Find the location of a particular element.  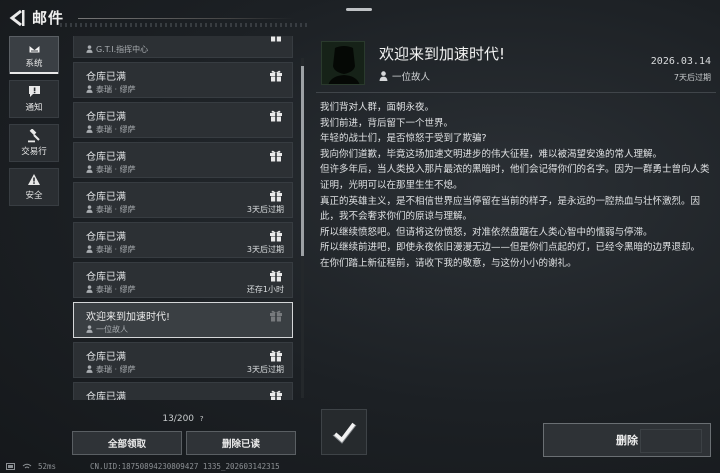

sidebar-label: 通知 is located at coordinates (34, 108).